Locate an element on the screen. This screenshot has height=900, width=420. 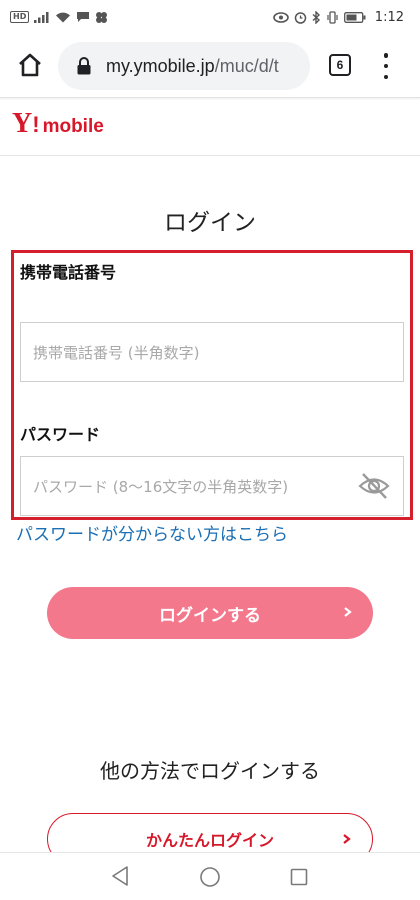
system-nav-bar is located at coordinates (210, 876).